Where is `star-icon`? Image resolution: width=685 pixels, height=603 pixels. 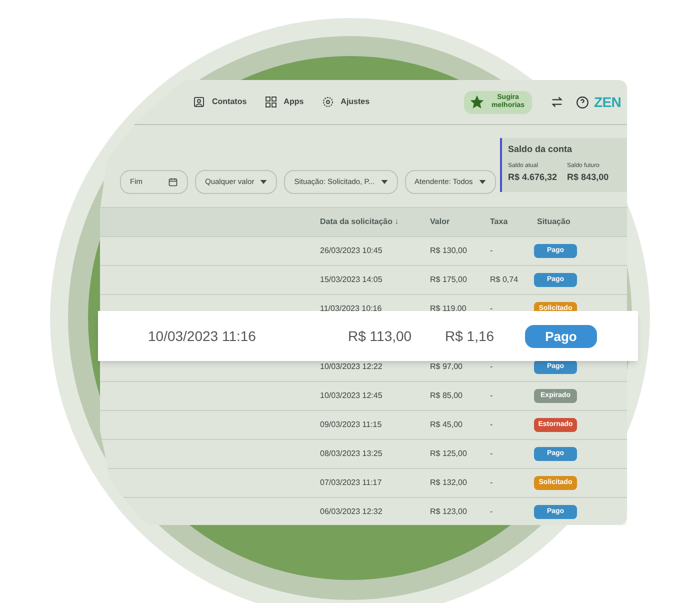
star-icon is located at coordinates (477, 102).